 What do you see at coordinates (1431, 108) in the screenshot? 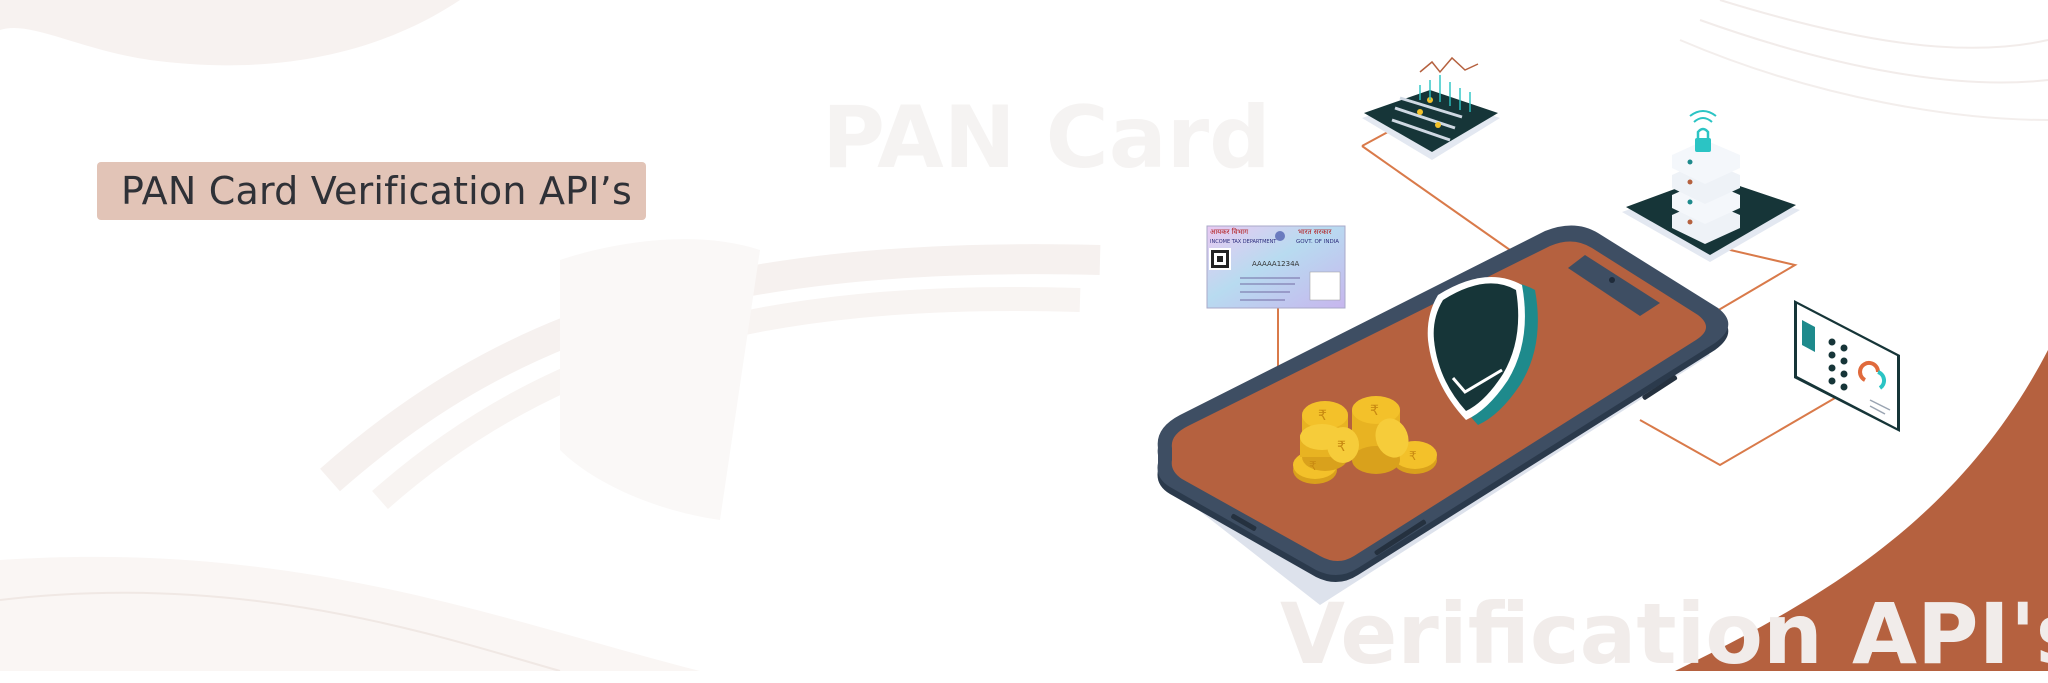
I see `analytics-platform` at bounding box center [1431, 108].